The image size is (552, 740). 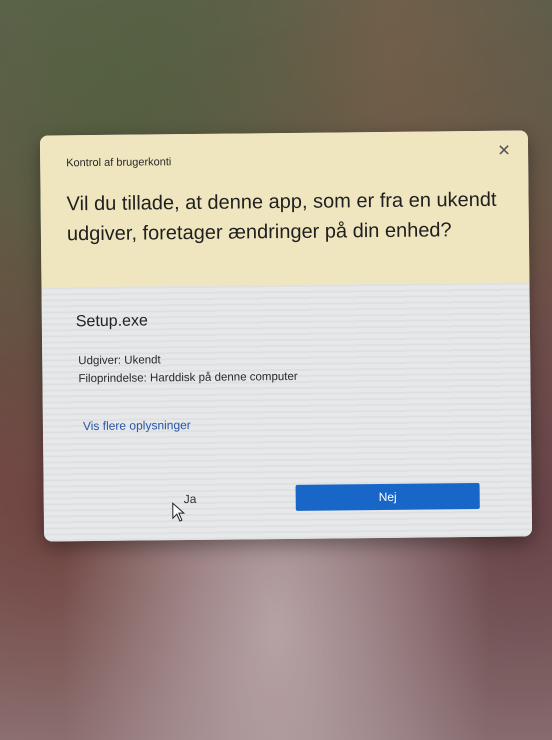 What do you see at coordinates (137, 425) in the screenshot?
I see `more-info-link: Vis flere oplysninger` at bounding box center [137, 425].